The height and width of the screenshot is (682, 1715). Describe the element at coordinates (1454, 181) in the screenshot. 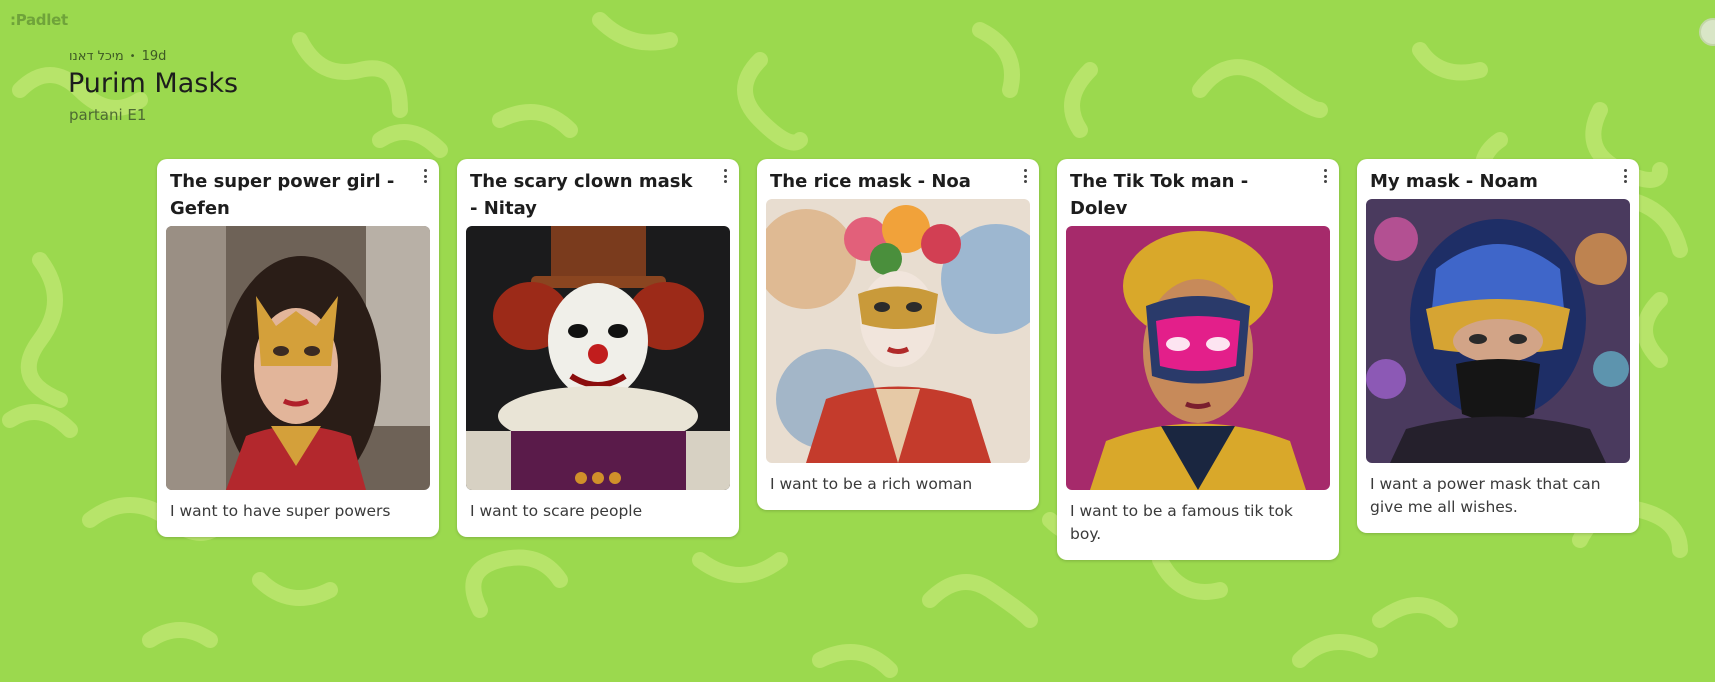

I see `post-title: My mask - Noam` at that location.